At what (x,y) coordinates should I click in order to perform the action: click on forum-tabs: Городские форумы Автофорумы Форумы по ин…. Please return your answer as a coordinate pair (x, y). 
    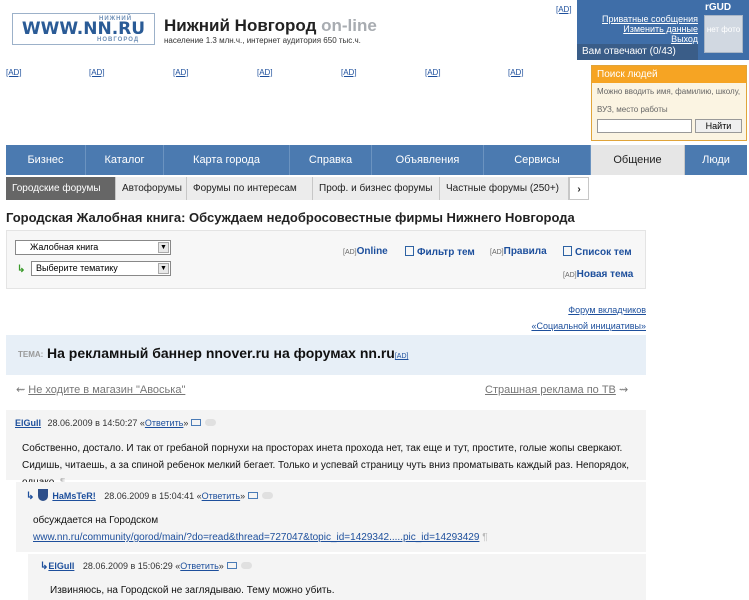
    Looking at the image, I should click on (297, 188).